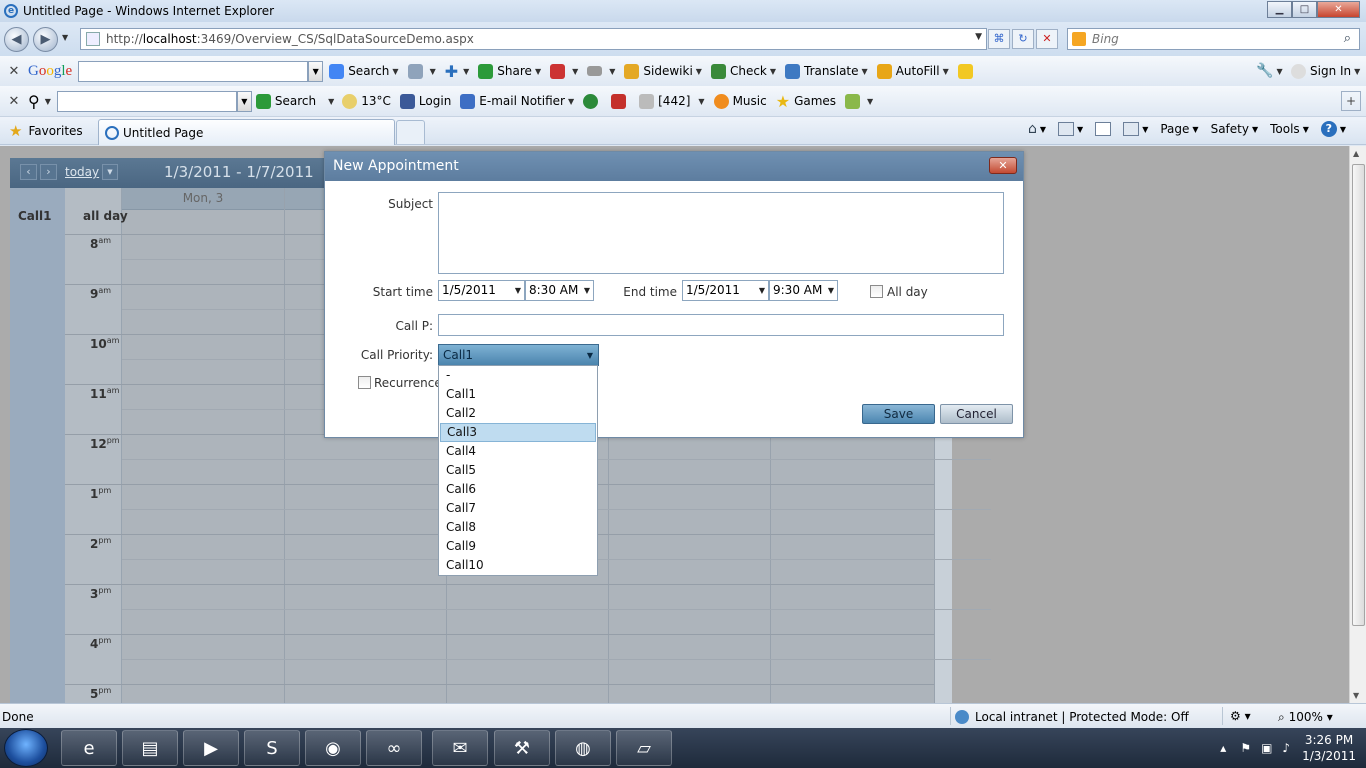 The width and height of the screenshot is (1366, 768). Describe the element at coordinates (518, 290) in the screenshot. I see `calendar-dropdown-icon: ▼` at that location.